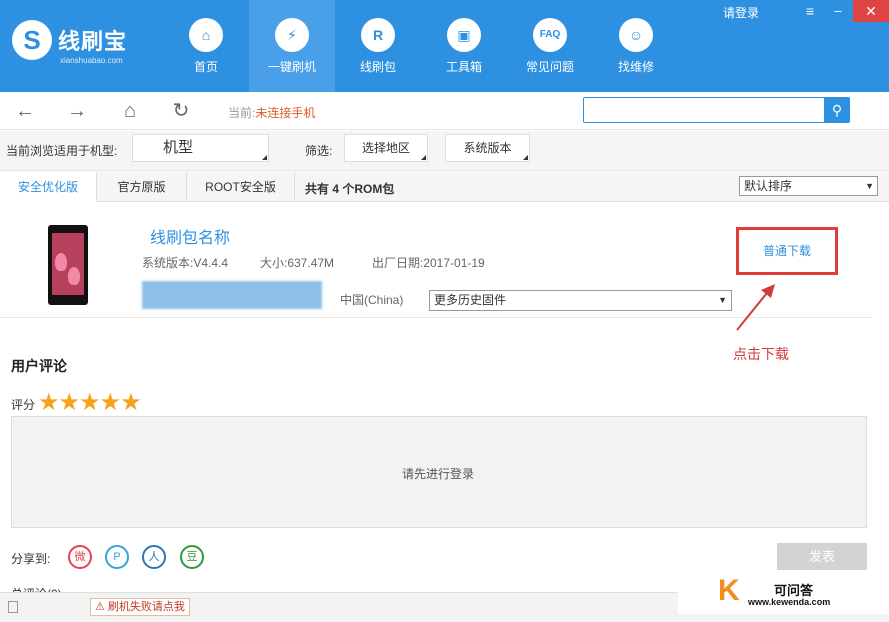 Image resolution: width=889 pixels, height=622 pixels. I want to click on share-label: 分享到:, so click(31, 559).